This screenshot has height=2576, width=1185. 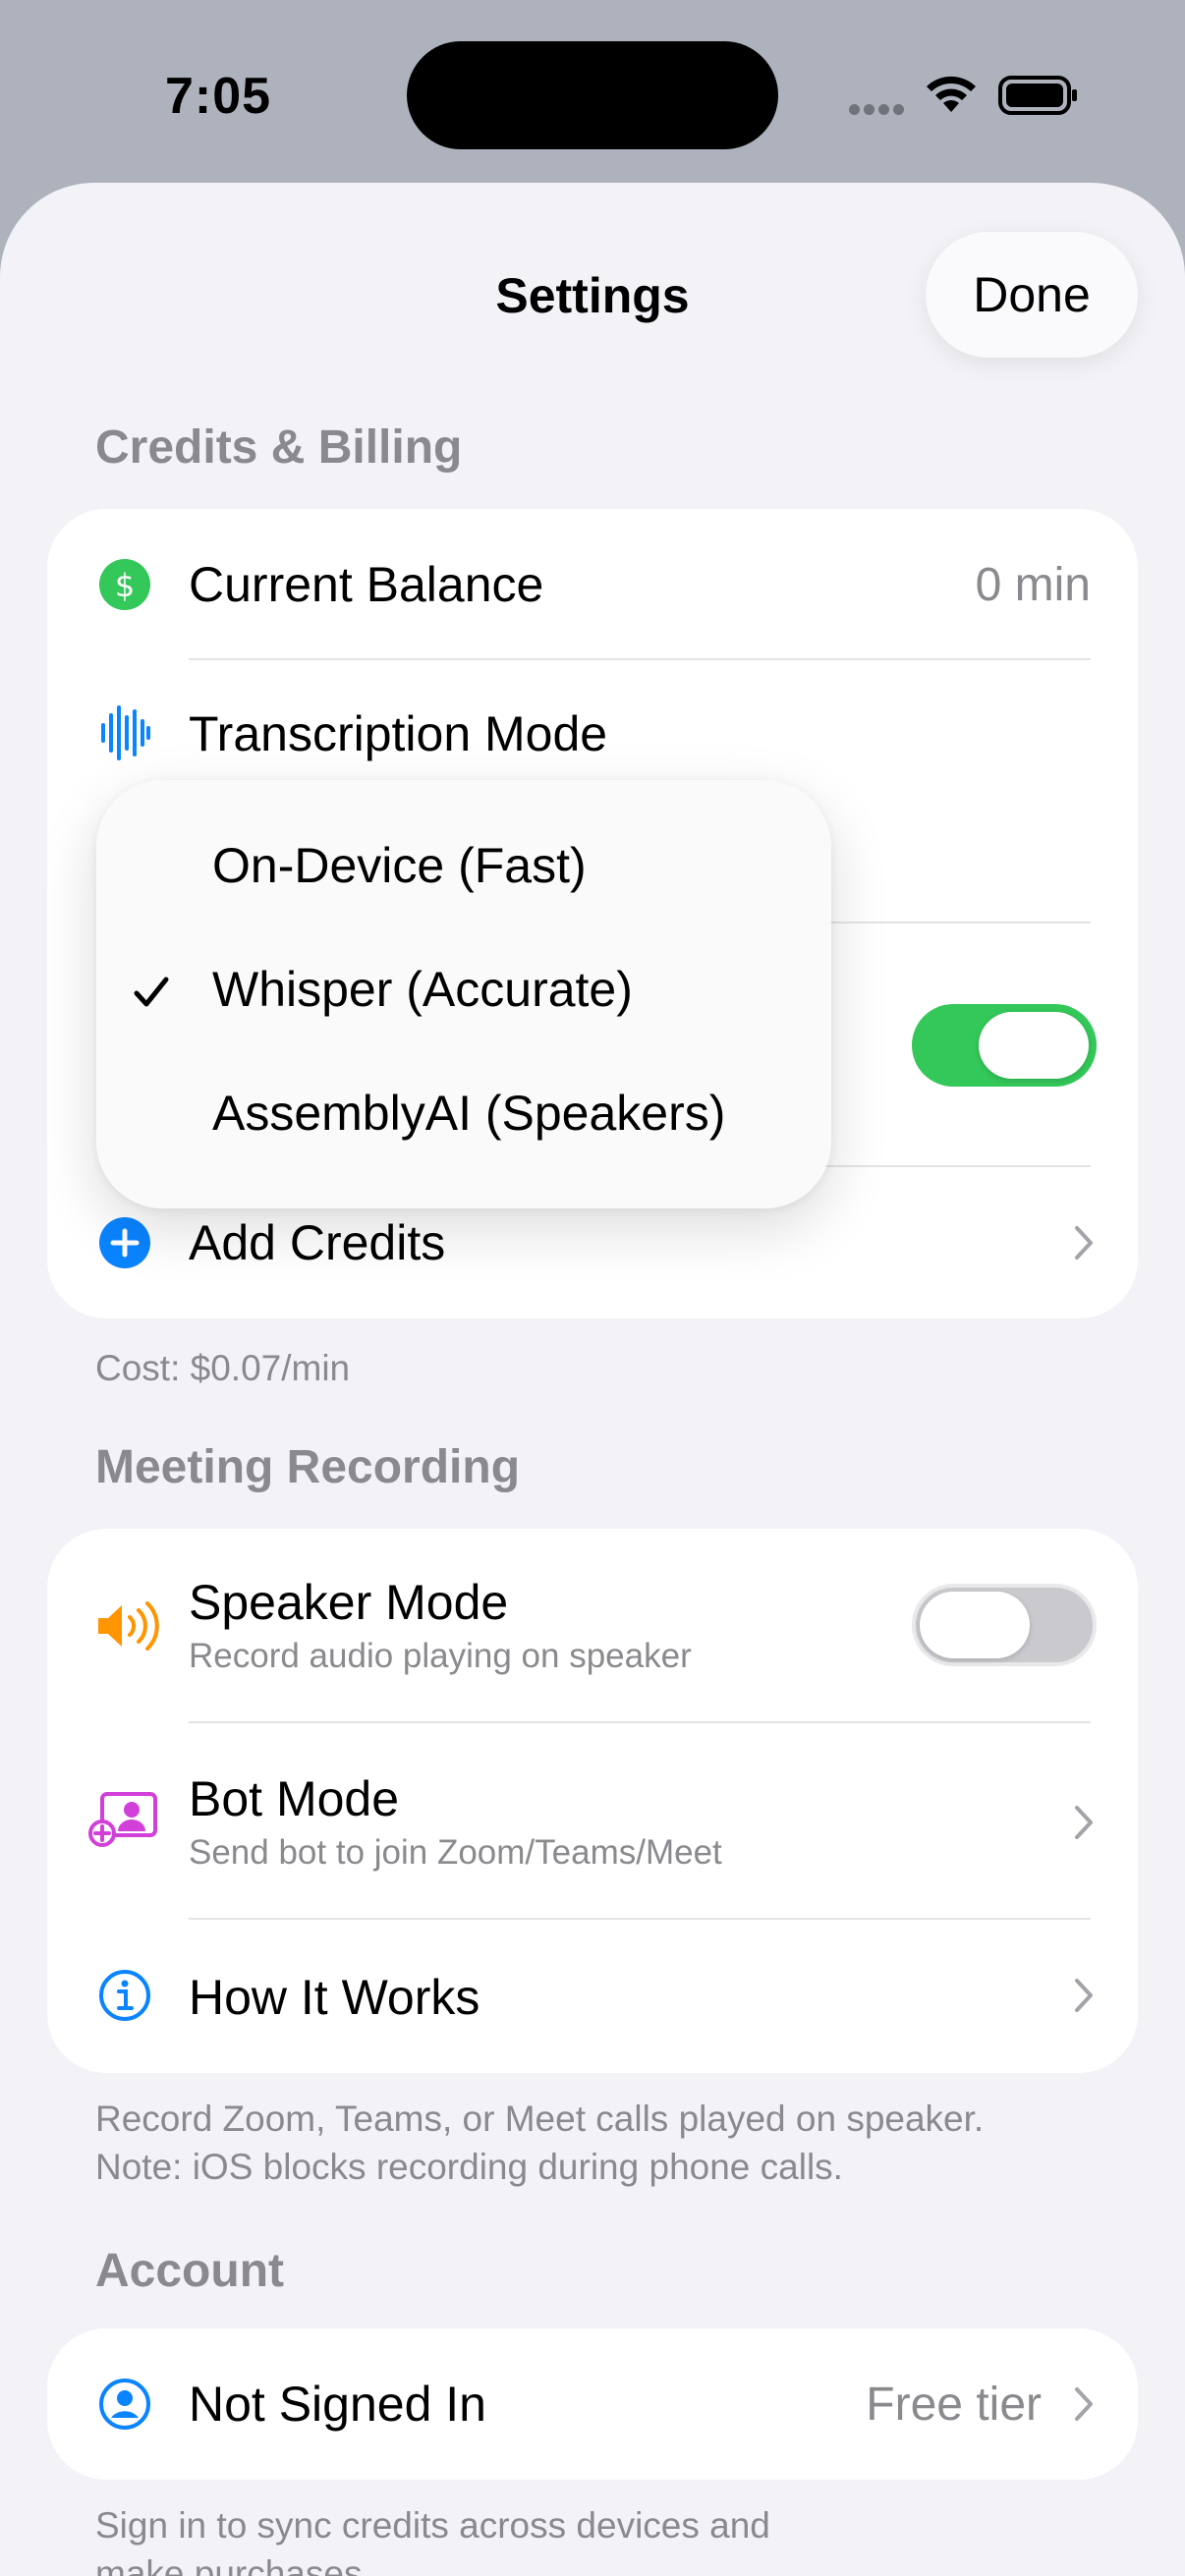 I want to click on menu-item-whisper: Whisper (Accurate), so click(x=423, y=989).